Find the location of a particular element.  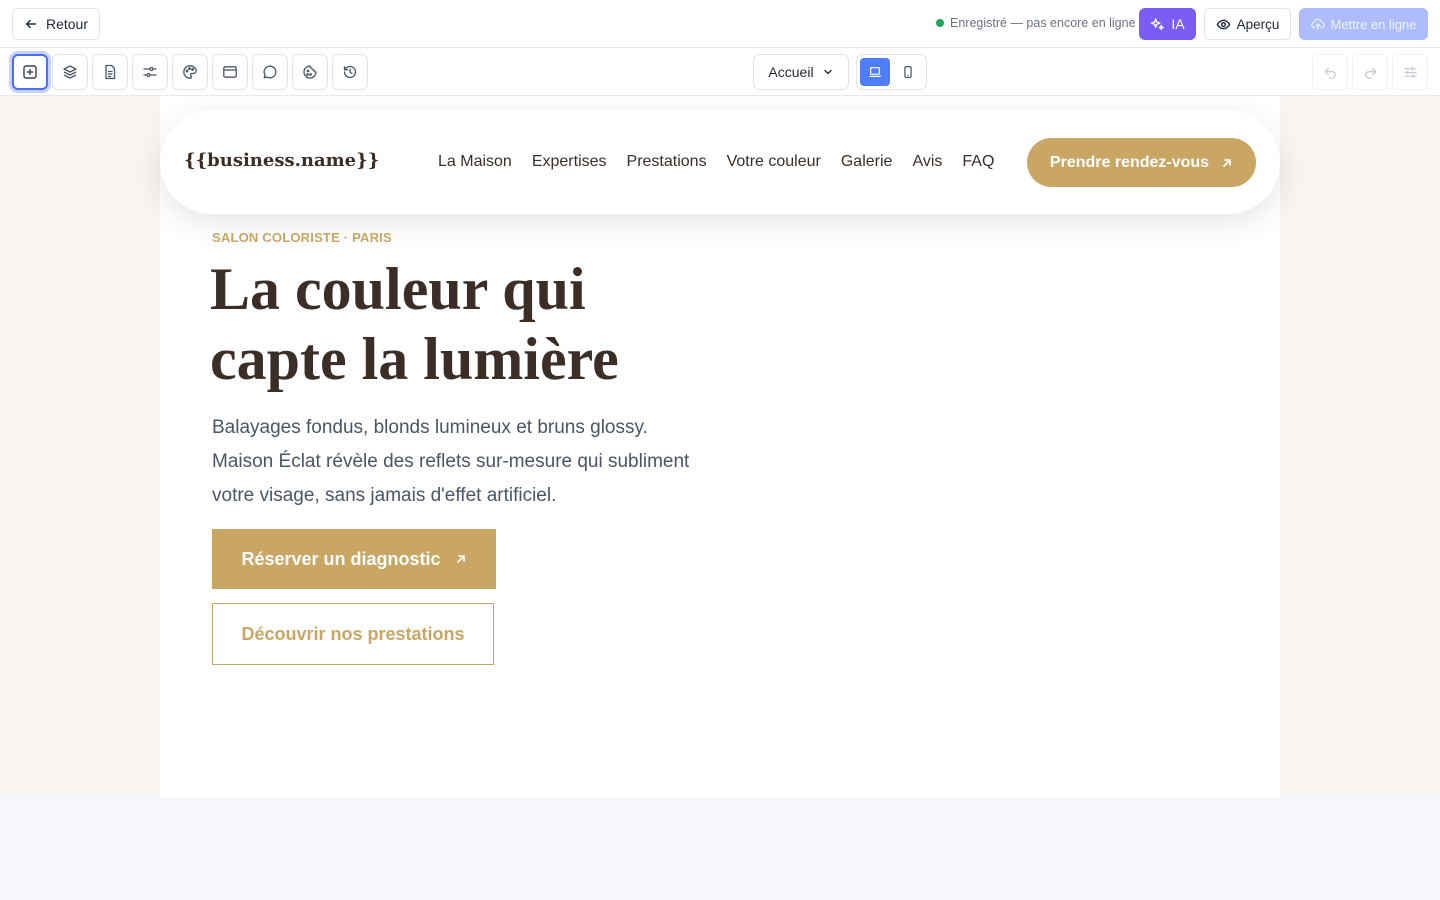

settings-sliders-icon is located at coordinates (150, 72).